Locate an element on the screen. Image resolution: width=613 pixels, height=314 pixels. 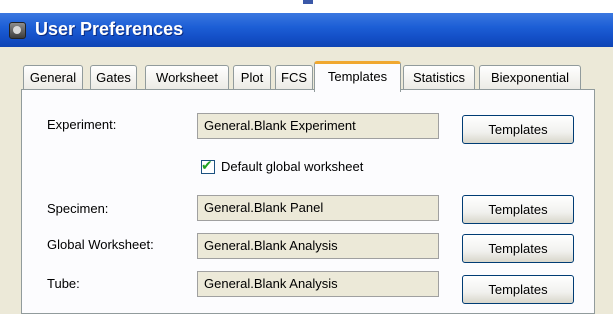
tube-templates-button: Templates is located at coordinates (518, 289).